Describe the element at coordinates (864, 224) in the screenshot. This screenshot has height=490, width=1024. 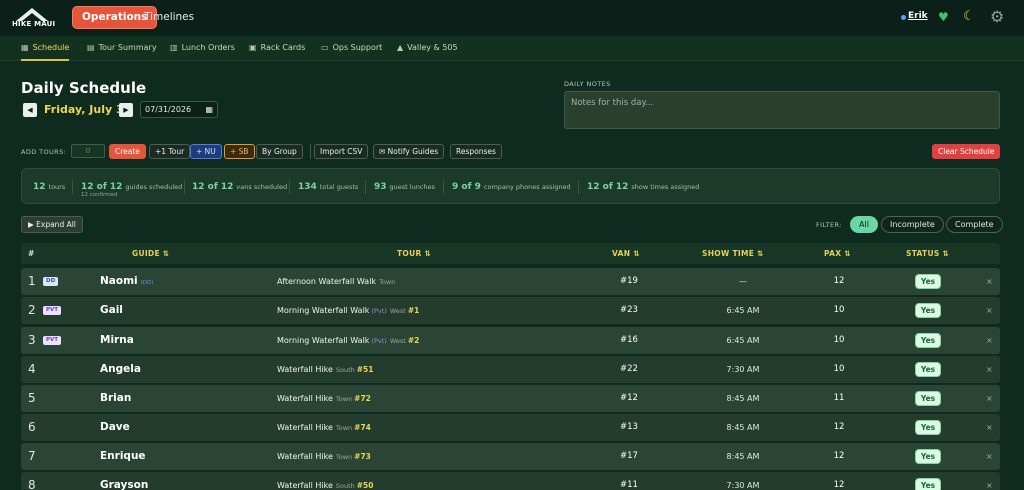
I see `filter-all-pill: All` at that location.